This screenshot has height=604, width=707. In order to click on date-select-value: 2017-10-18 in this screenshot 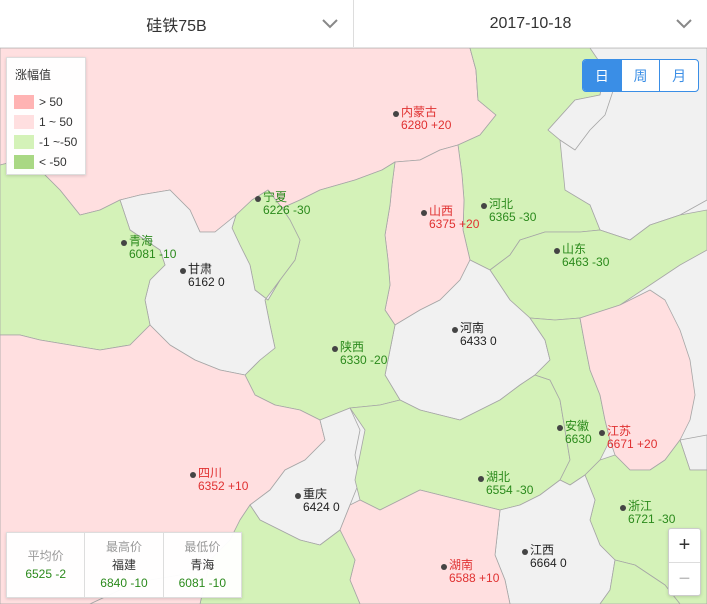, I will do `click(530, 23)`.